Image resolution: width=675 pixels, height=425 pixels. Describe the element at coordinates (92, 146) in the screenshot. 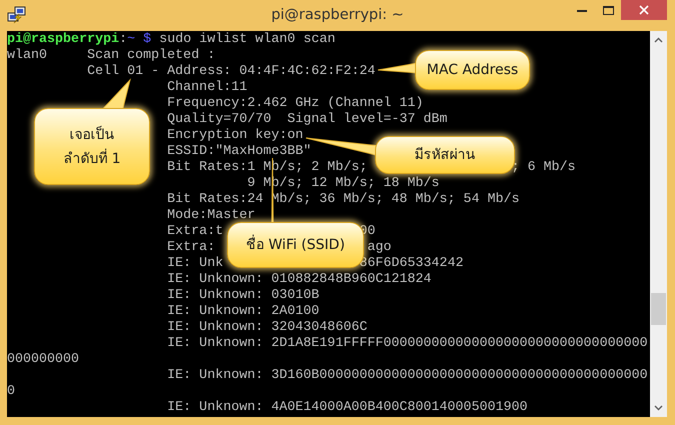

I see `callout-label: เจอเป็น ลำดับที่ 1` at that location.